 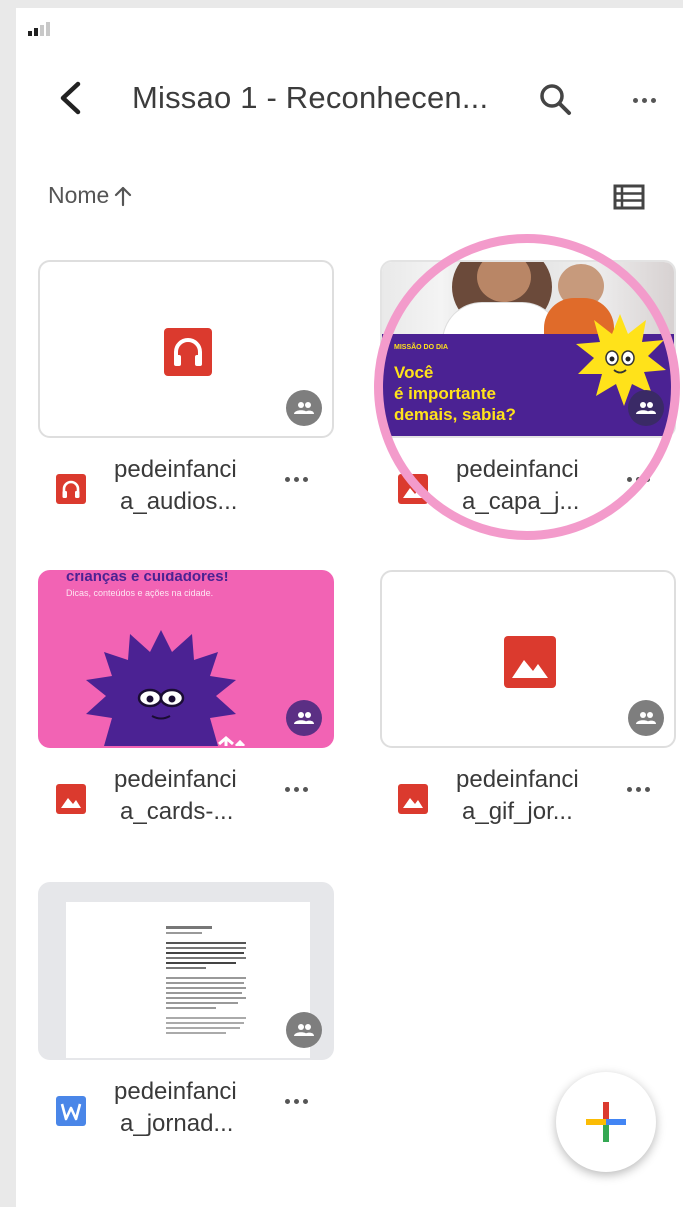 I want to click on search-button, so click(x=556, y=100).